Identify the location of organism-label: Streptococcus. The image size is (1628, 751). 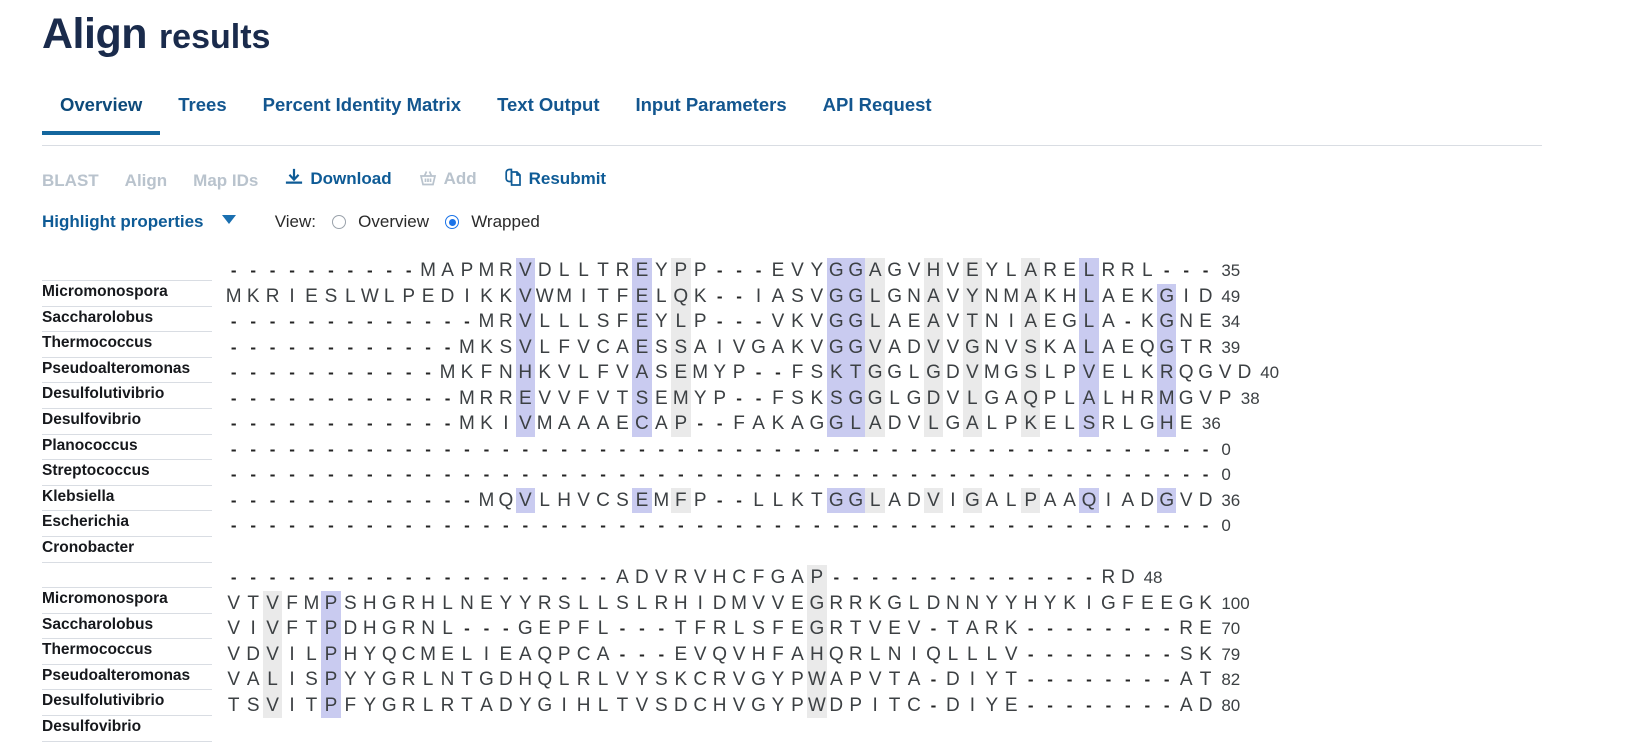
(127, 473).